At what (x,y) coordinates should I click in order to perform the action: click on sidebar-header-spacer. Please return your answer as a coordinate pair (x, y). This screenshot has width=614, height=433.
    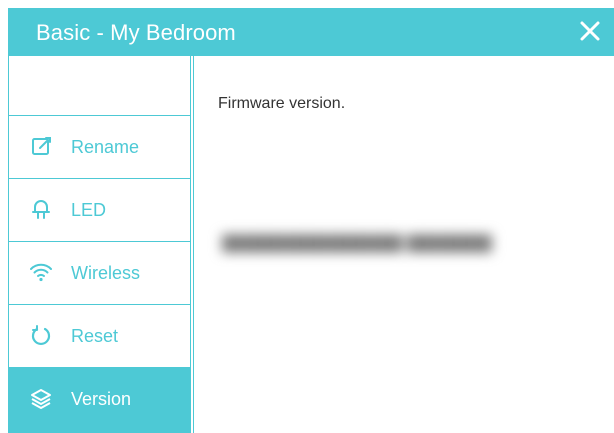
    Looking at the image, I should click on (99, 86).